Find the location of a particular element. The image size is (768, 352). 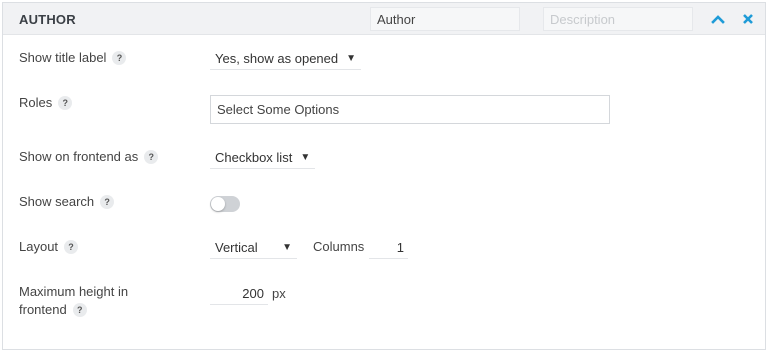

show-on-frontend-value: Checkbox list is located at coordinates (254, 157).